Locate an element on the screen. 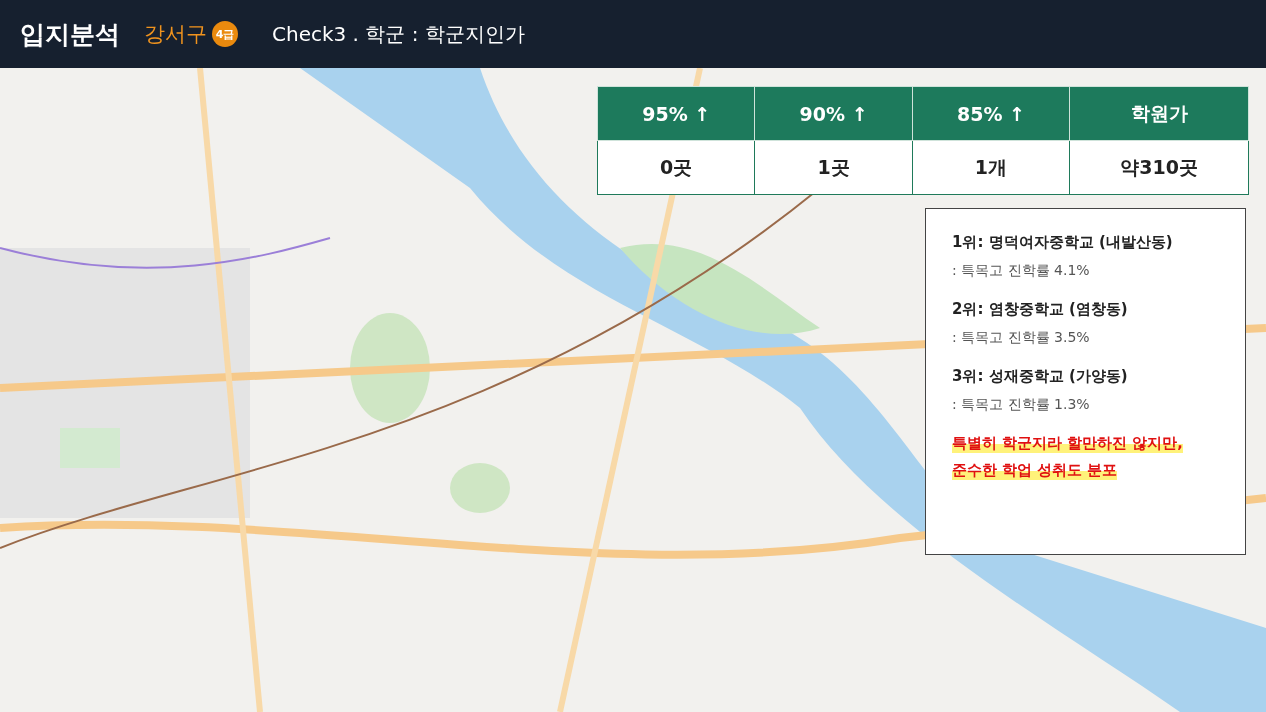 The image size is (1266, 712). admission-rate: : 특목고 진학률 4.1% is located at coordinates (1021, 271).